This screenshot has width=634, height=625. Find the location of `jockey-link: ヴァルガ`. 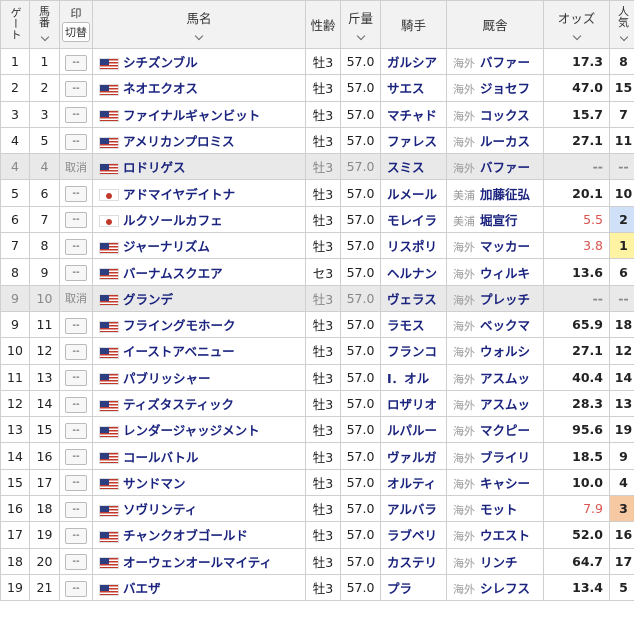

jockey-link: ヴァルガ is located at coordinates (412, 457).